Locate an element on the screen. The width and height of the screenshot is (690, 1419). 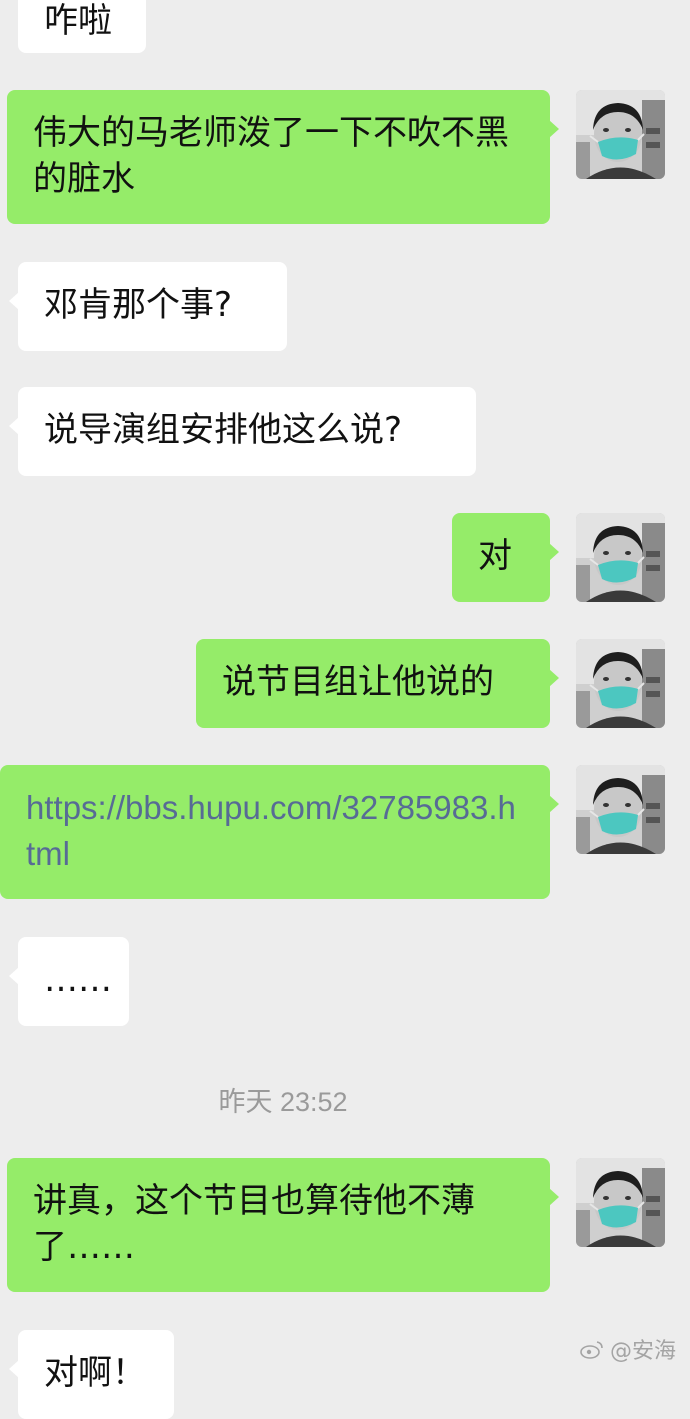
message-bubble-received: 咋啦 is located at coordinates (82, 26).